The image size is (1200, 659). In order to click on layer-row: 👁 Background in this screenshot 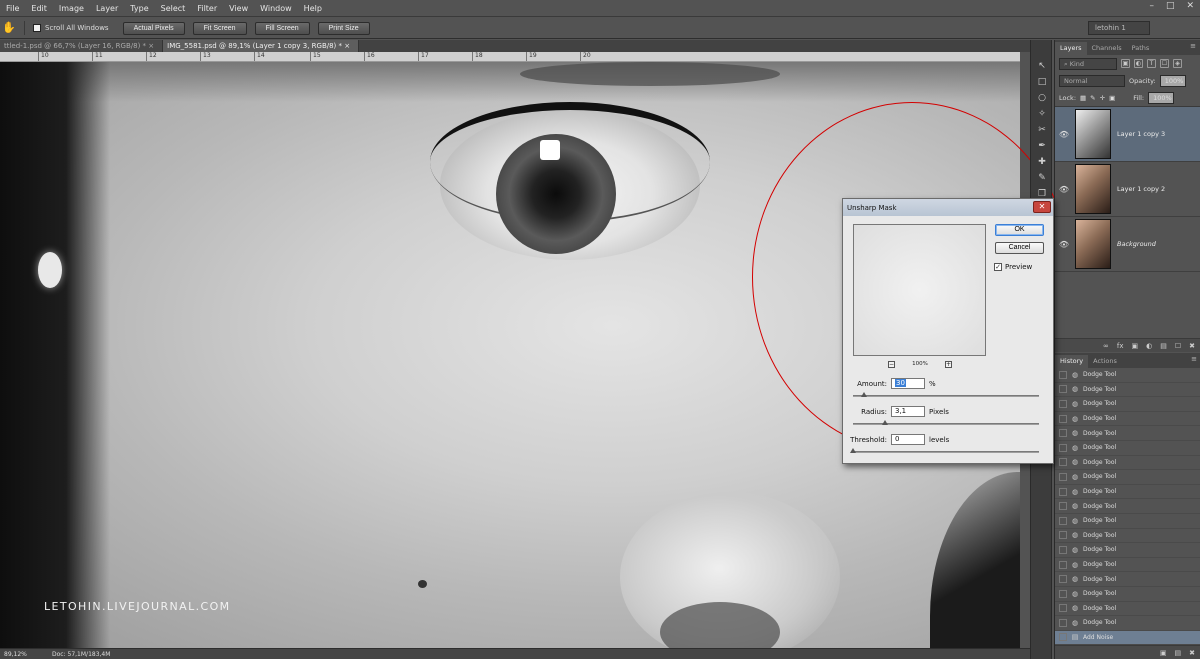, I will do `click(1127, 244)`.